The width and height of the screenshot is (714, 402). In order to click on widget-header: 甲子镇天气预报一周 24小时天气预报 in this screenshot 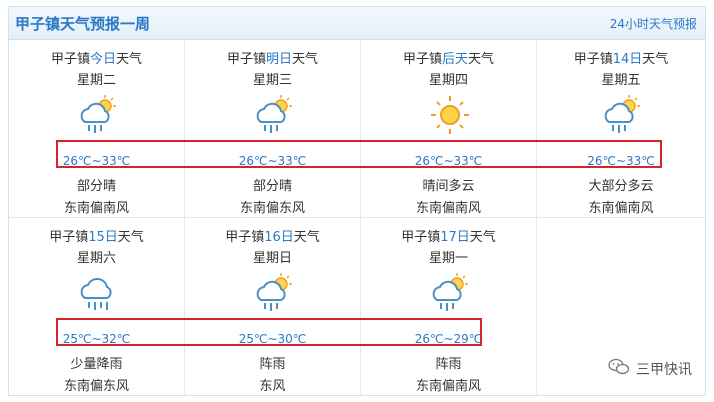, I will do `click(357, 23)`.